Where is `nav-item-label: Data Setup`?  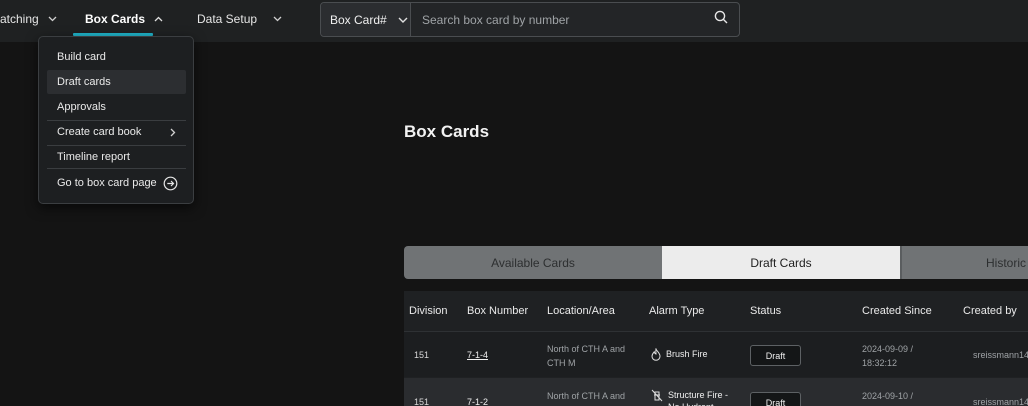
nav-item-label: Data Setup is located at coordinates (227, 18).